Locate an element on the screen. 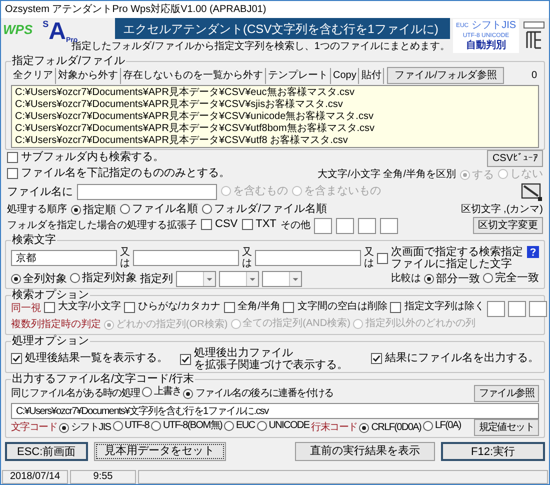 Image resolution: width=550 pixels, height=485 pixels. edit-icon is located at coordinates (532, 192).